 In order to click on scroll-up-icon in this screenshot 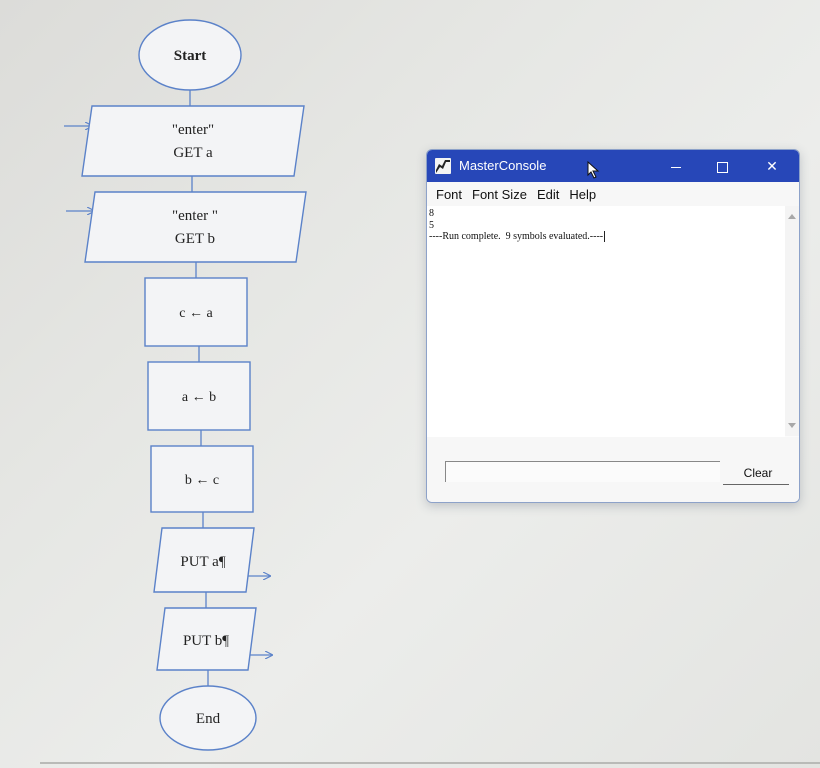, I will do `click(792, 216)`.